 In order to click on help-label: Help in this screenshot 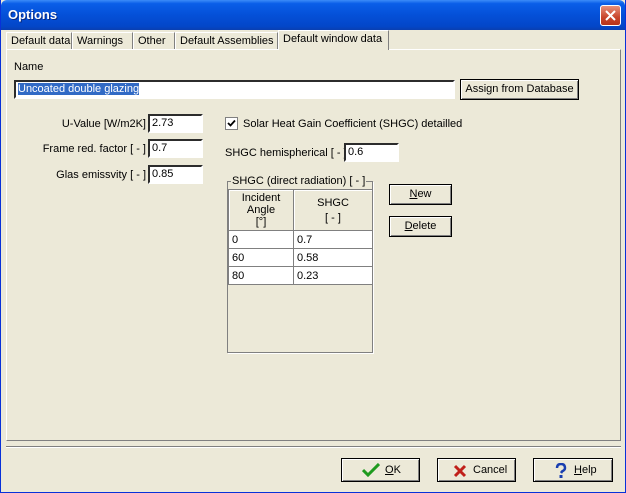, I will do `click(585, 470)`.